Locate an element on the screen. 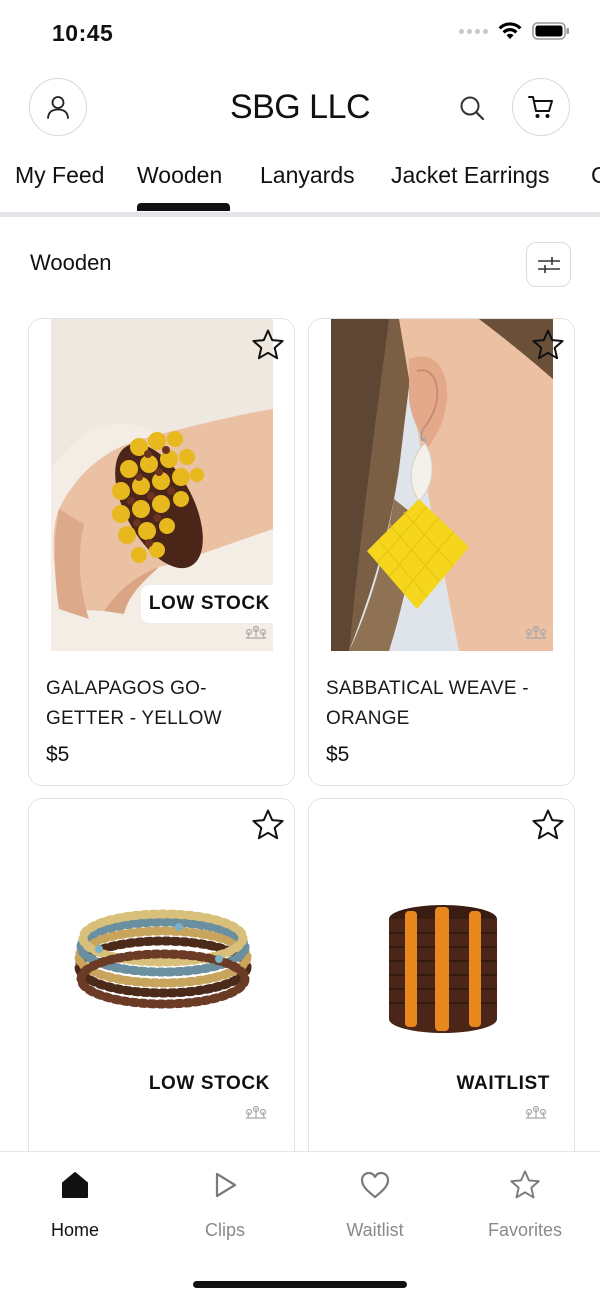  waitlist-badge: WAITLIST is located at coordinates (504, 1084).